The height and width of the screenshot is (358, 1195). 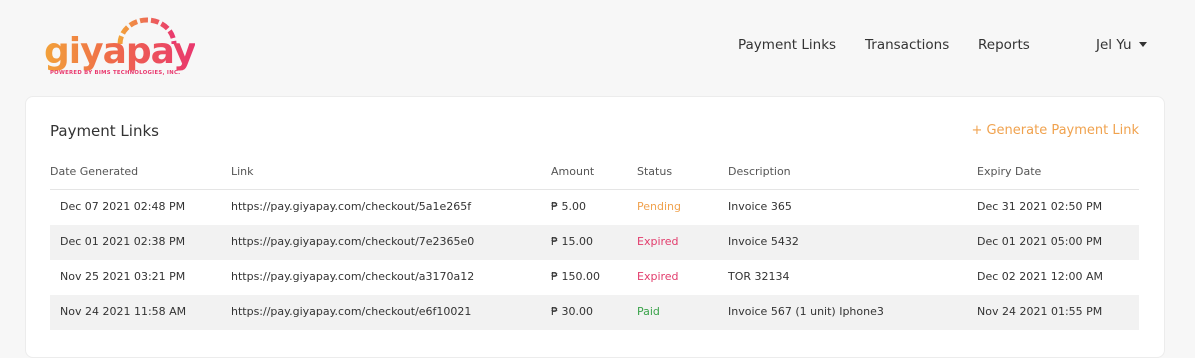 I want to click on card-title: Payment Links, so click(x=104, y=131).